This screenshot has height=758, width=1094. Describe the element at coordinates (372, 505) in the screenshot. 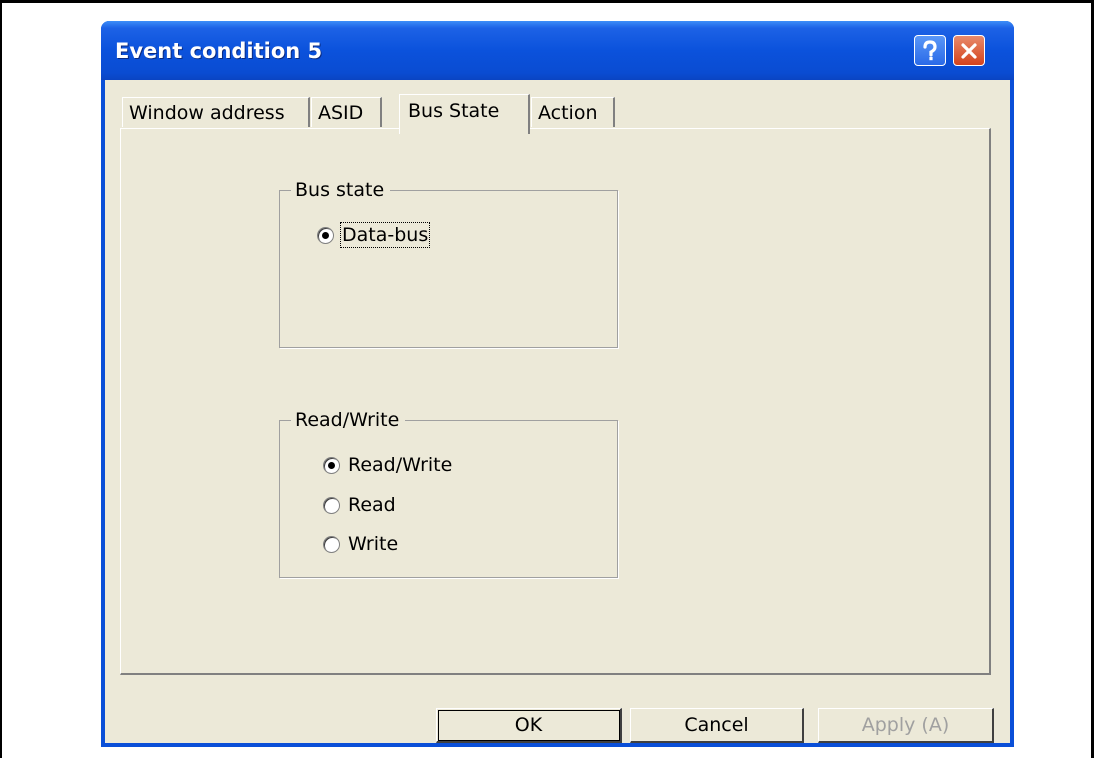

I see `radio-label: Read` at that location.